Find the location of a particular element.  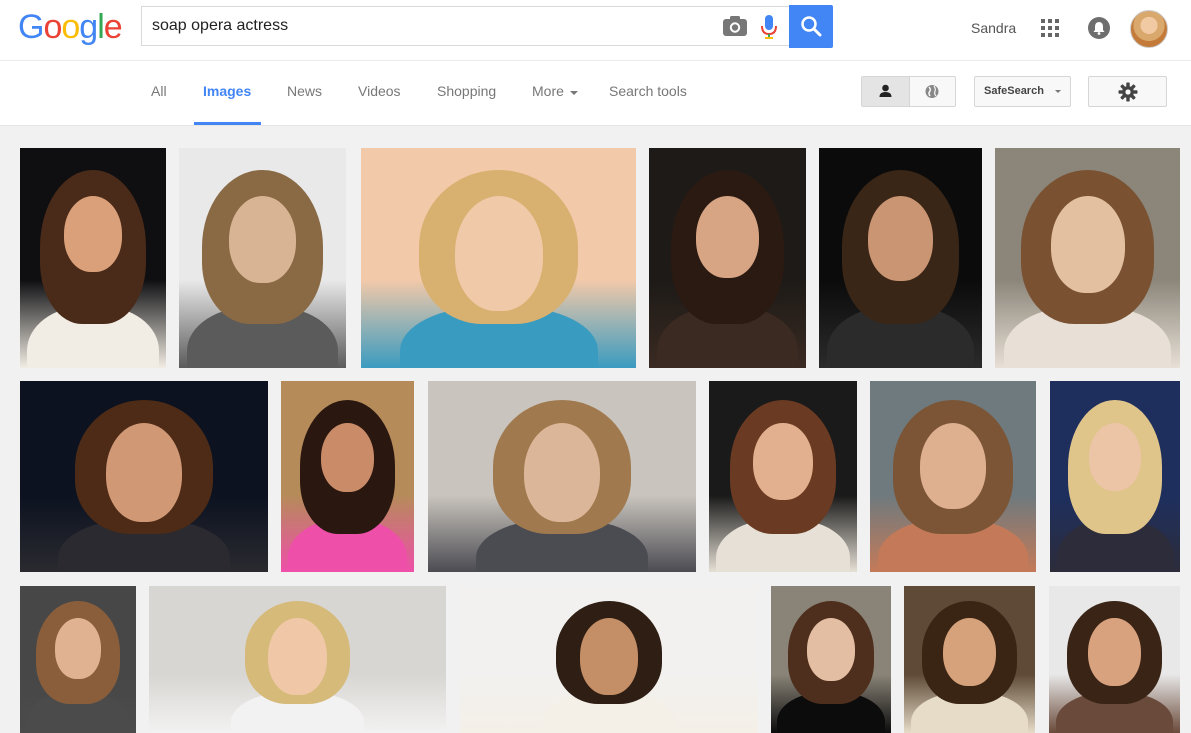

apps-grid-icon is located at coordinates (1050, 28).